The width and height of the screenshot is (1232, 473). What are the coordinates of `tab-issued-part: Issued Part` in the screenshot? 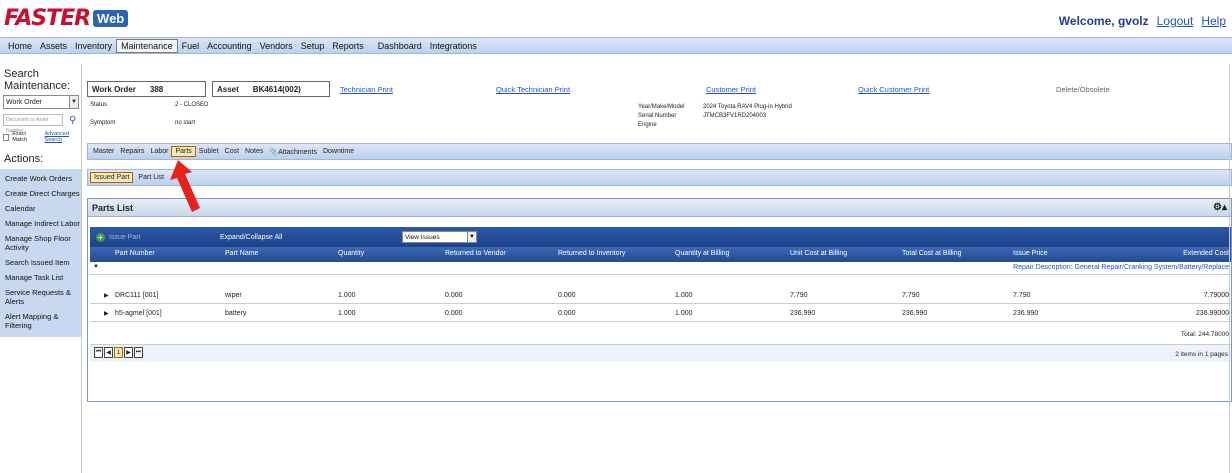 It's located at (112, 177).